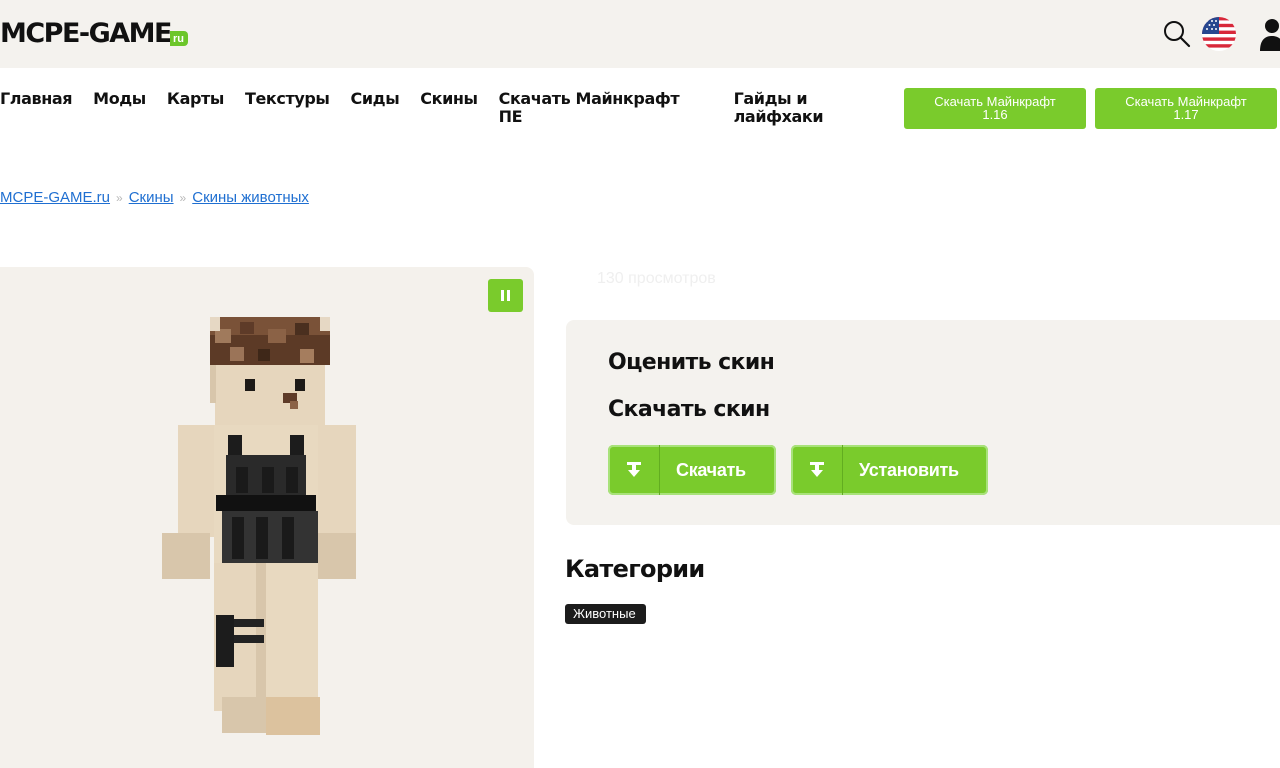 This screenshot has width=1280, height=768. I want to click on site-logo: MCPE-GAME ru, so click(94, 34).